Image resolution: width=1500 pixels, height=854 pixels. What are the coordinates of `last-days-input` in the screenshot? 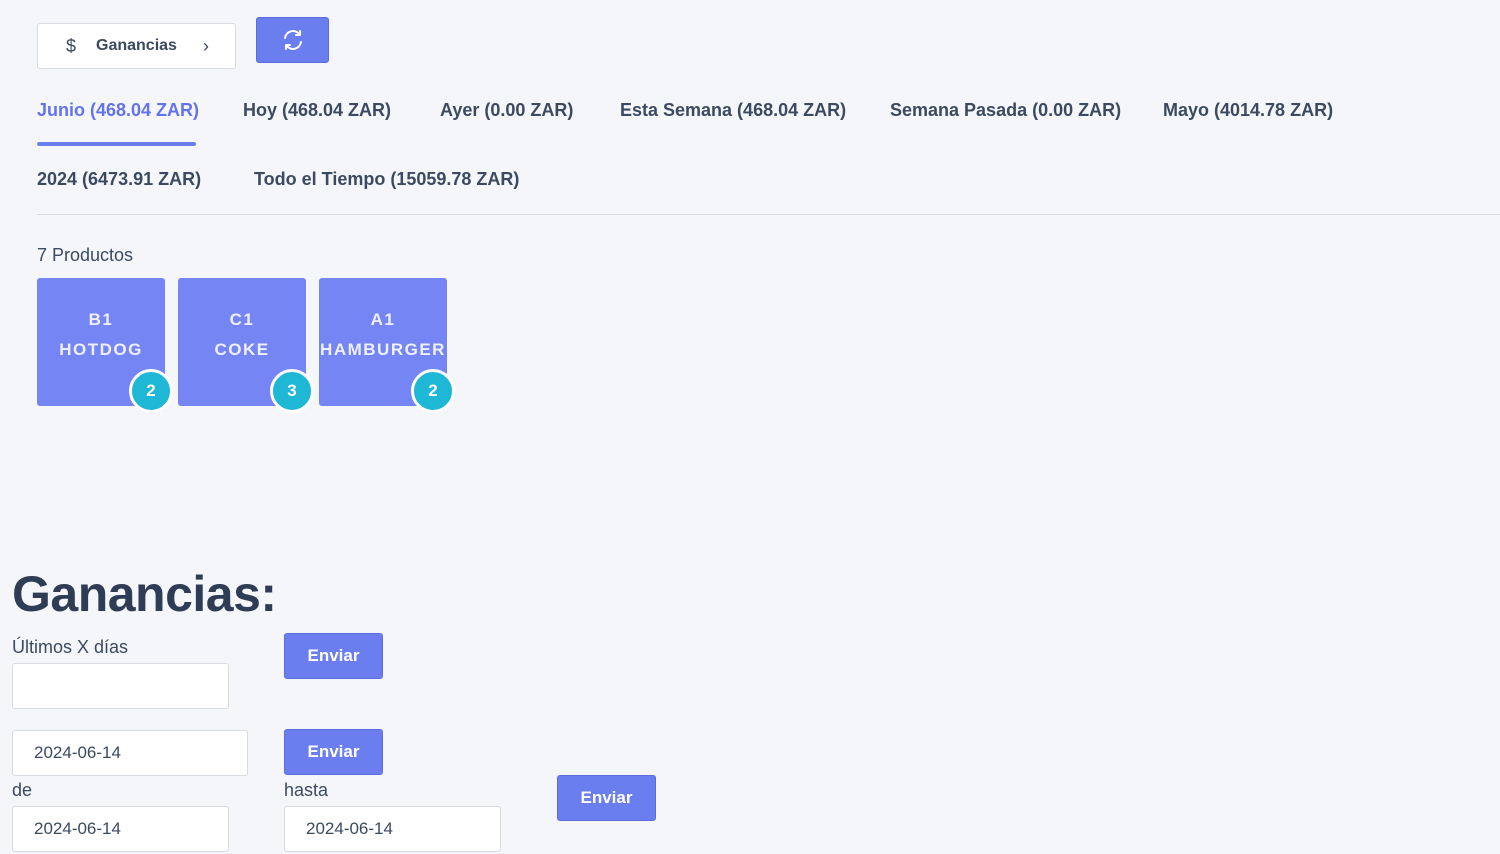 It's located at (120, 686).